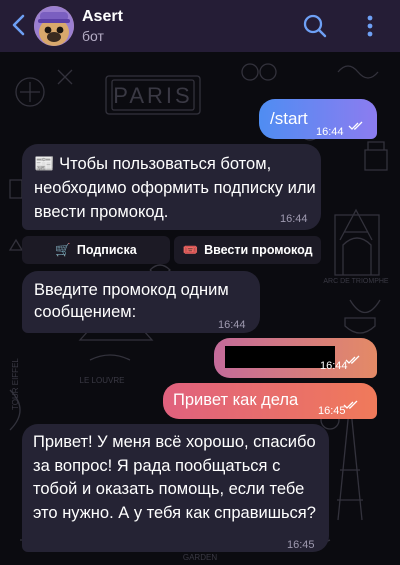 The width and height of the screenshot is (400, 565). What do you see at coordinates (280, 357) in the screenshot?
I see `redaction-box` at bounding box center [280, 357].